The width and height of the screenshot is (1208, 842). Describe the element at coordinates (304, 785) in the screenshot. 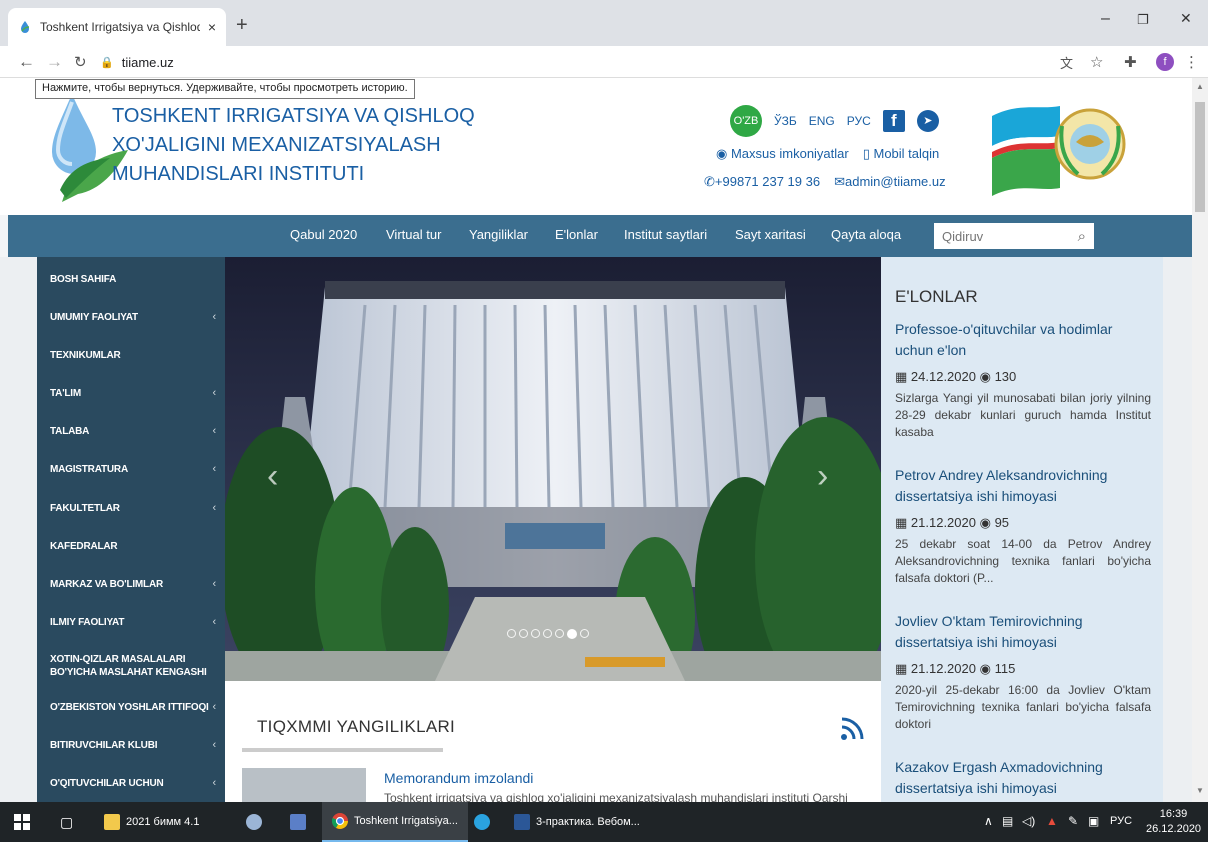

I see `news-thumbnail` at that location.